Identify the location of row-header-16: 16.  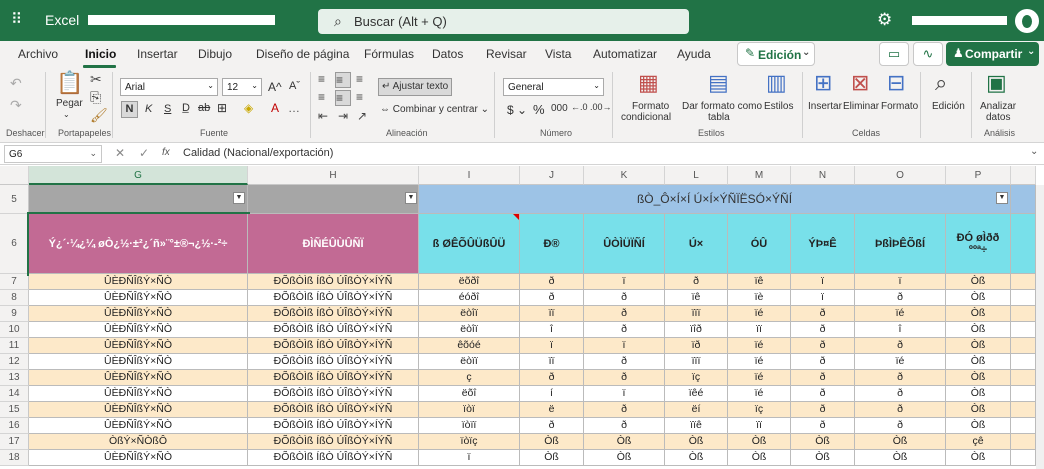
(14, 426).